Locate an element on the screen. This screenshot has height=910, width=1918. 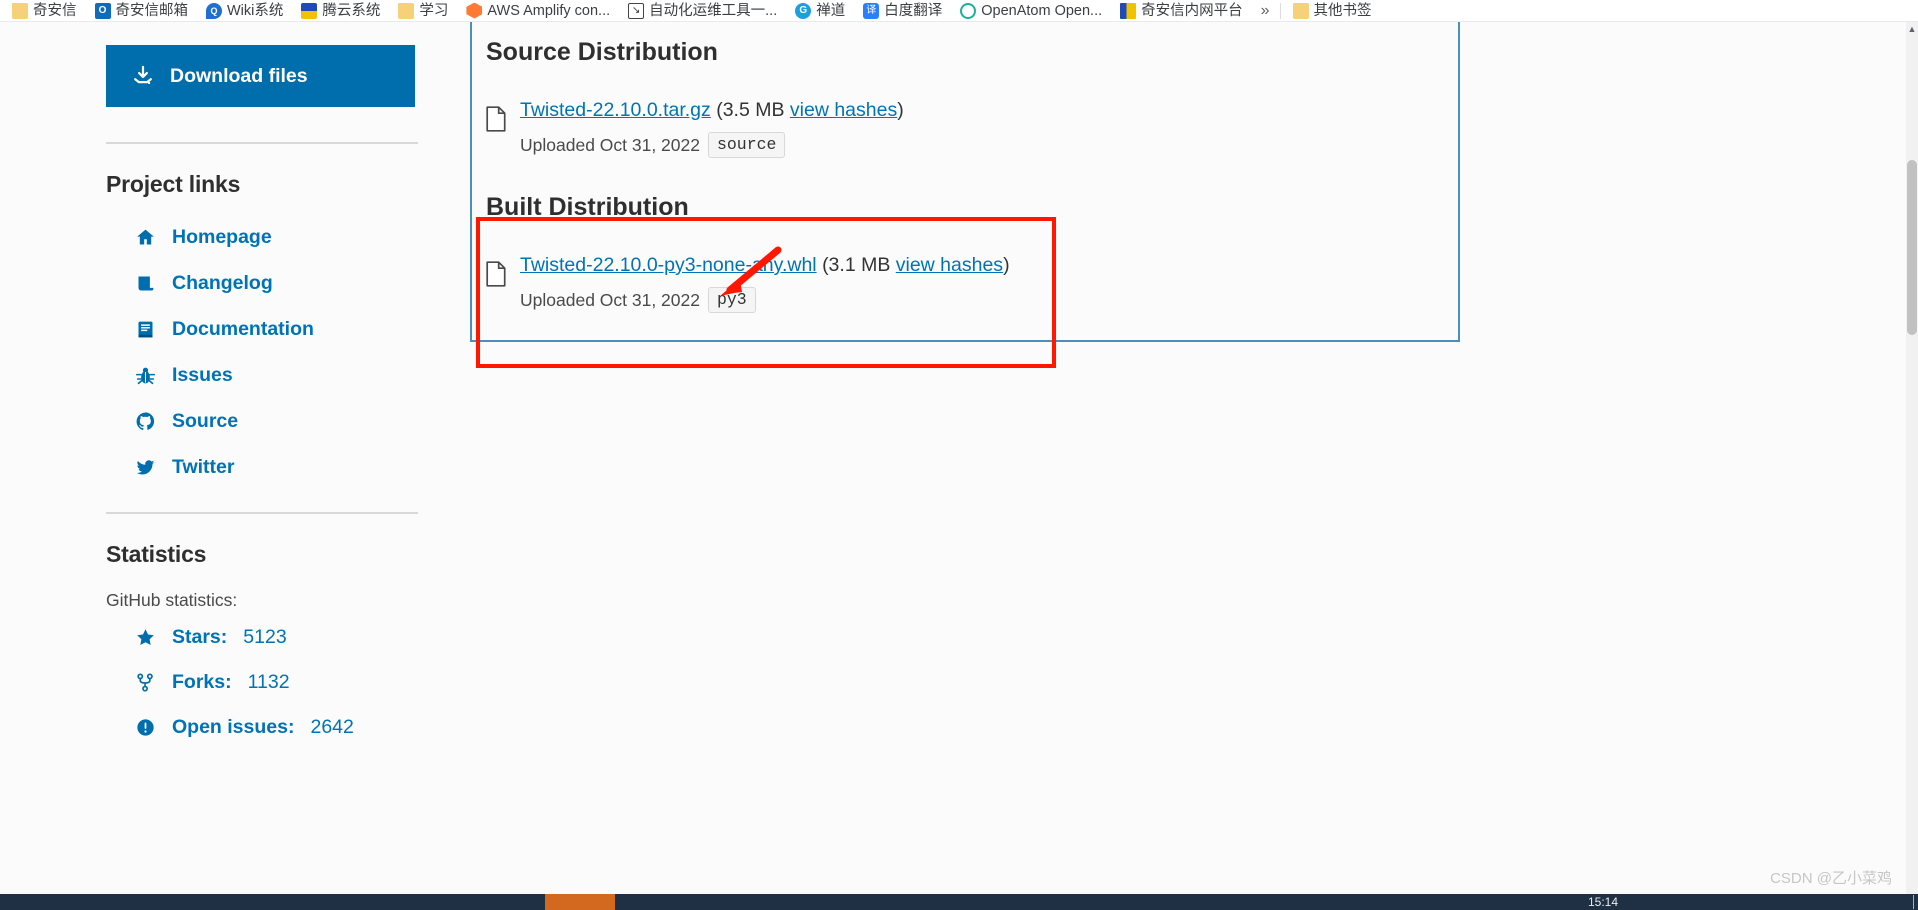
source-view-hashes-link: view hashes is located at coordinates (843, 110).